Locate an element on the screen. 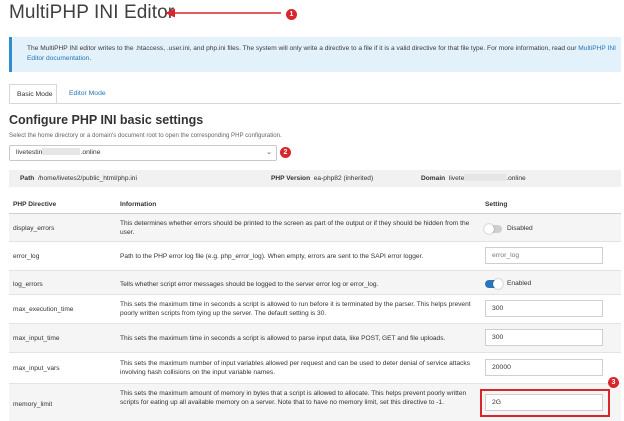 The height and width of the screenshot is (421, 624). domain-label: Domain is located at coordinates (433, 178).